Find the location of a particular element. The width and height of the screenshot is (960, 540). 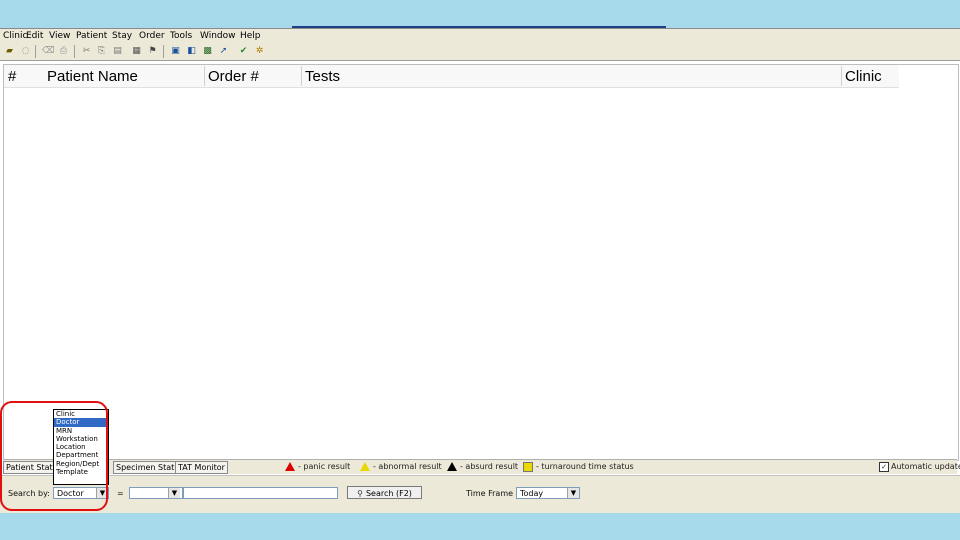

toolbar: ▰ ◌ ⌫ ⎙ ✂ ⎘ ▤ ▦ ⚑ ▣ ◧ ▩ ➚ ✔ ✲ is located at coordinates (480, 52).